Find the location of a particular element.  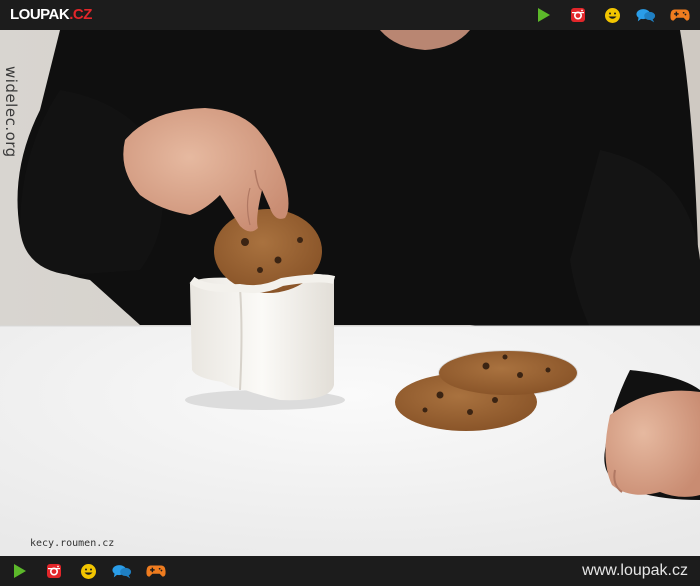

bottom-icon-group is located at coordinates (88, 571).